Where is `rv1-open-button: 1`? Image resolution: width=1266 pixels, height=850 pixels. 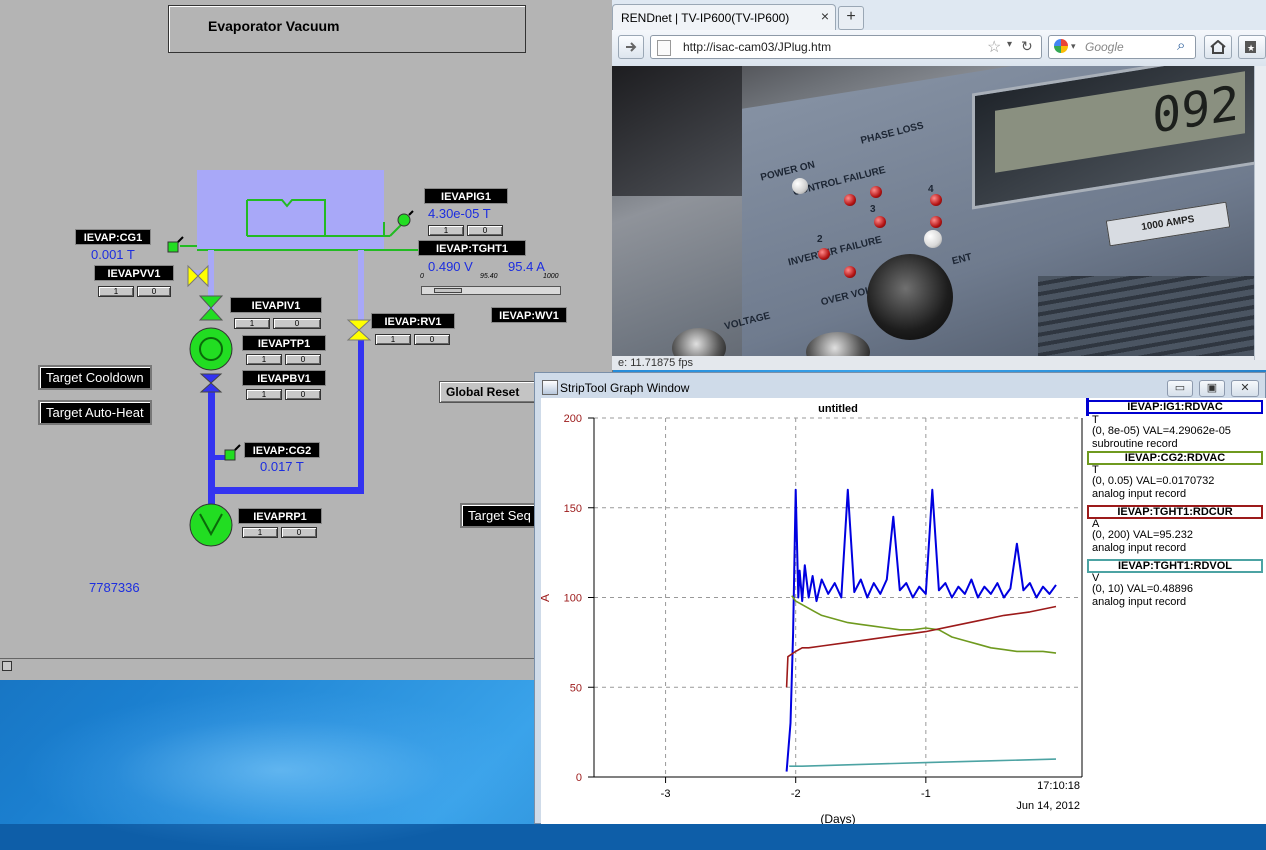
rv1-open-button: 1 is located at coordinates (393, 339).